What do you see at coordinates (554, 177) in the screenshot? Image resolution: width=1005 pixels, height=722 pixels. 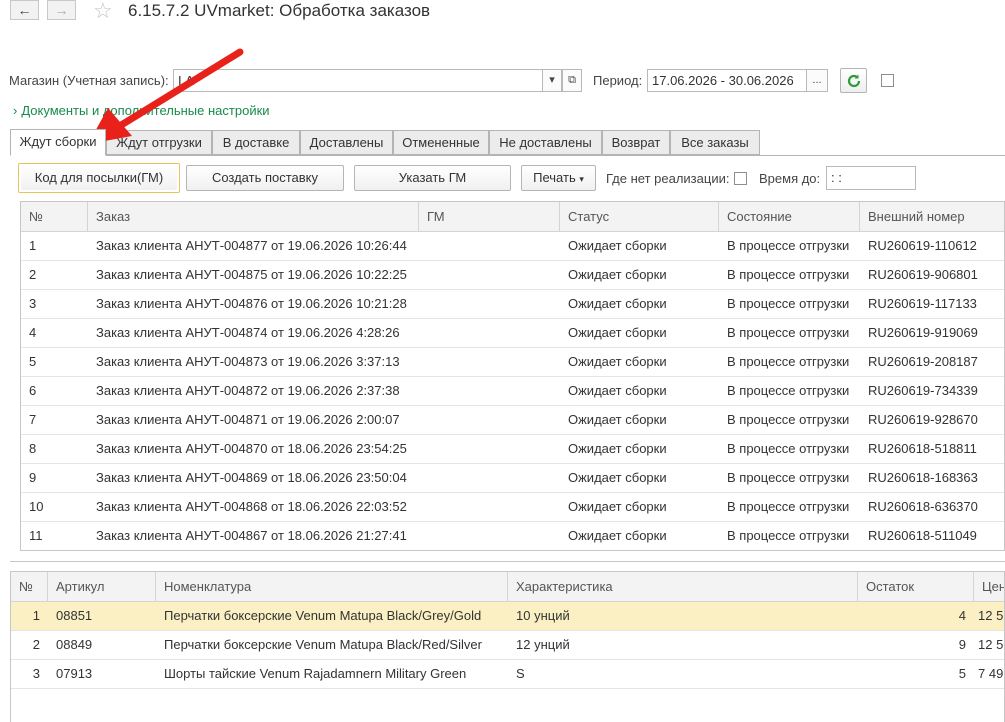 I see `print-label: Печать` at bounding box center [554, 177].